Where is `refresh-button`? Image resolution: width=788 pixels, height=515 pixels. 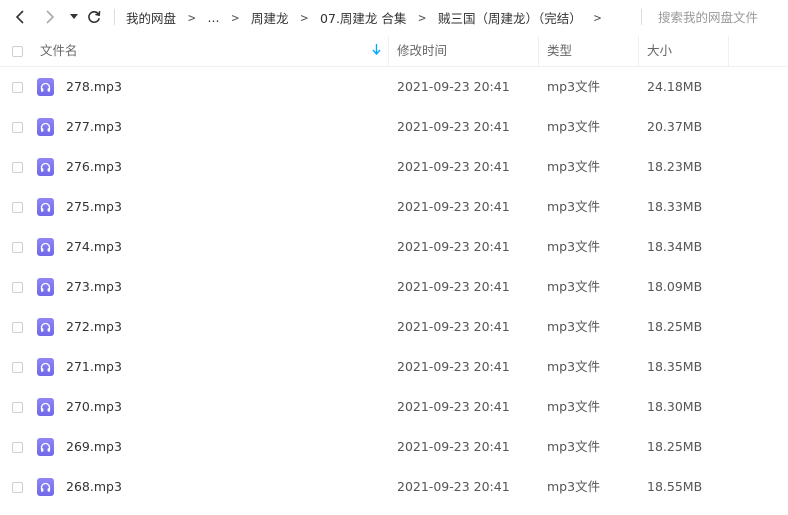 refresh-button is located at coordinates (94, 17).